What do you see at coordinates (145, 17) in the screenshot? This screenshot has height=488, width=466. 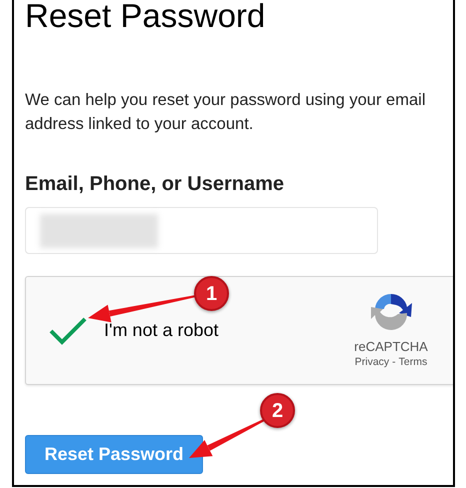 I see `page-title: Reset Password` at bounding box center [145, 17].